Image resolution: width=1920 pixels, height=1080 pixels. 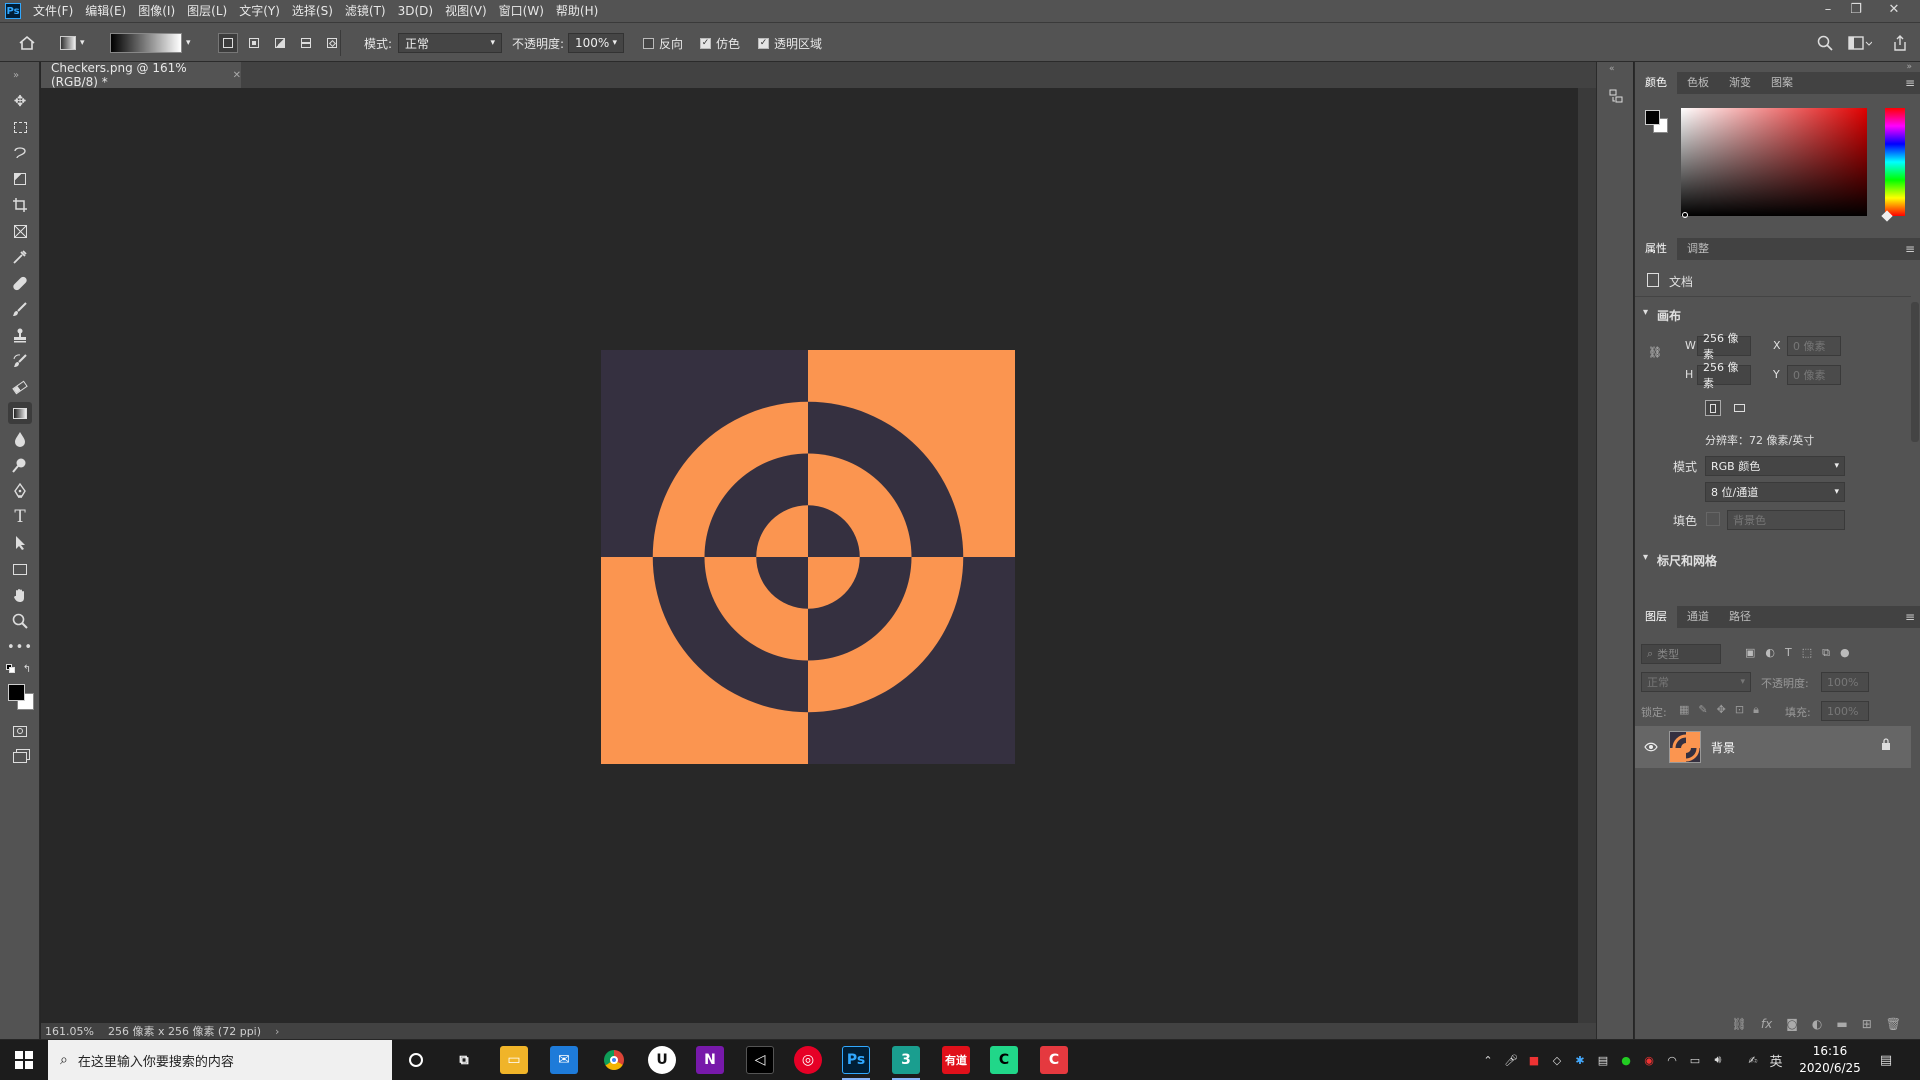 I want to click on tab-color: 颜色, so click(x=1656, y=83).